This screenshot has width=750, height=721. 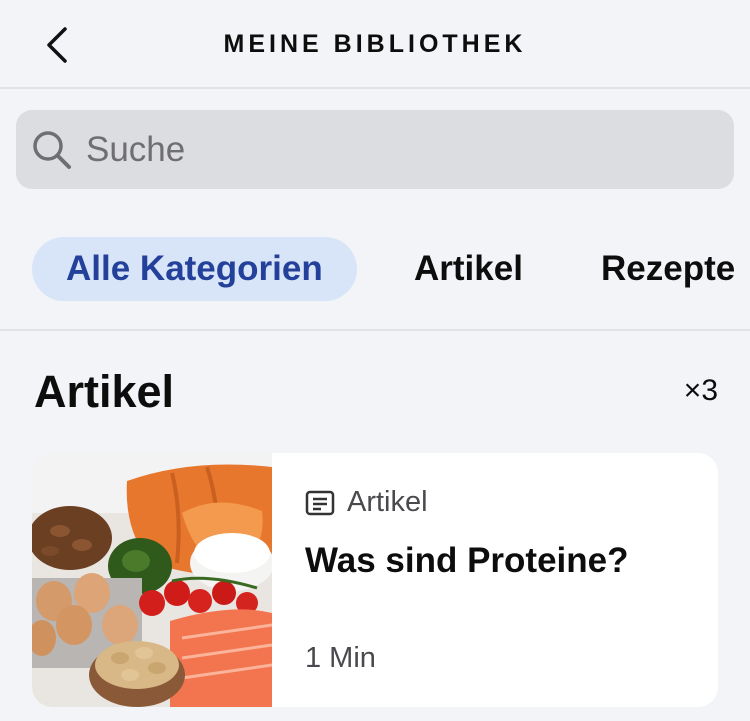 I want to click on search-icon, so click(x=52, y=149).